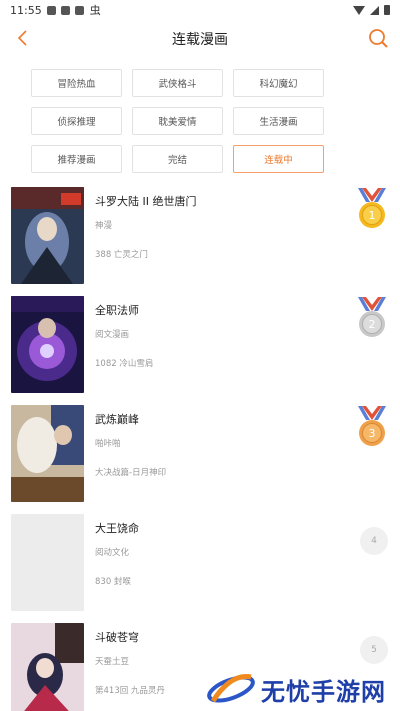 This screenshot has height=711, width=400. What do you see at coordinates (117, 419) in the screenshot?
I see `comic-title: 武炼巅峰` at bounding box center [117, 419].